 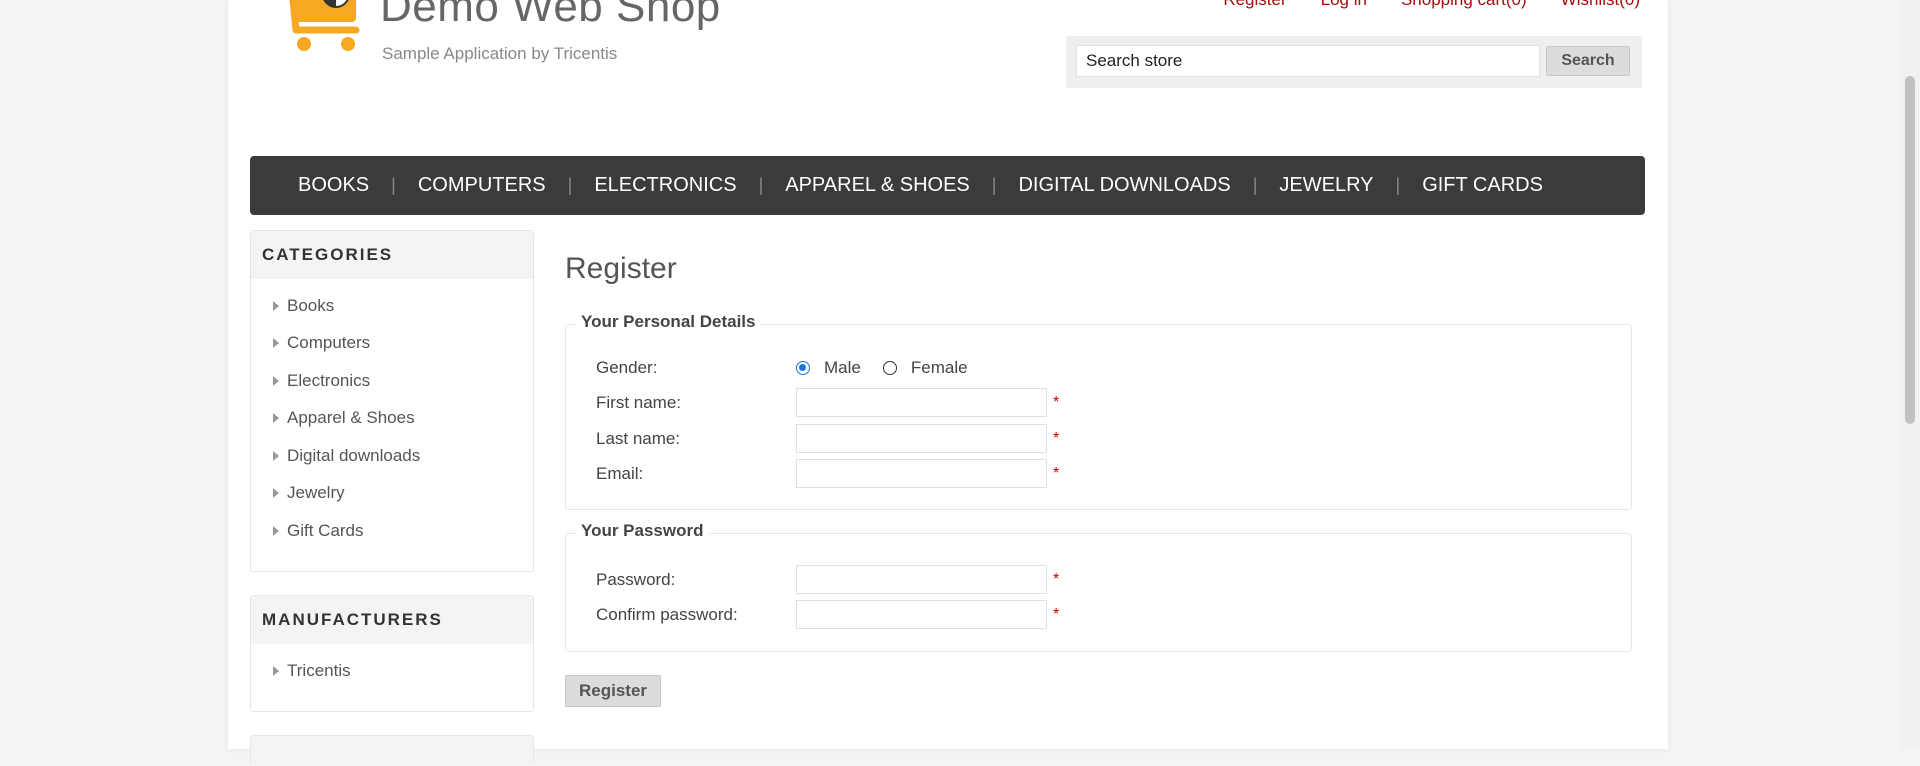 I want to click on email-input, so click(x=921, y=473).